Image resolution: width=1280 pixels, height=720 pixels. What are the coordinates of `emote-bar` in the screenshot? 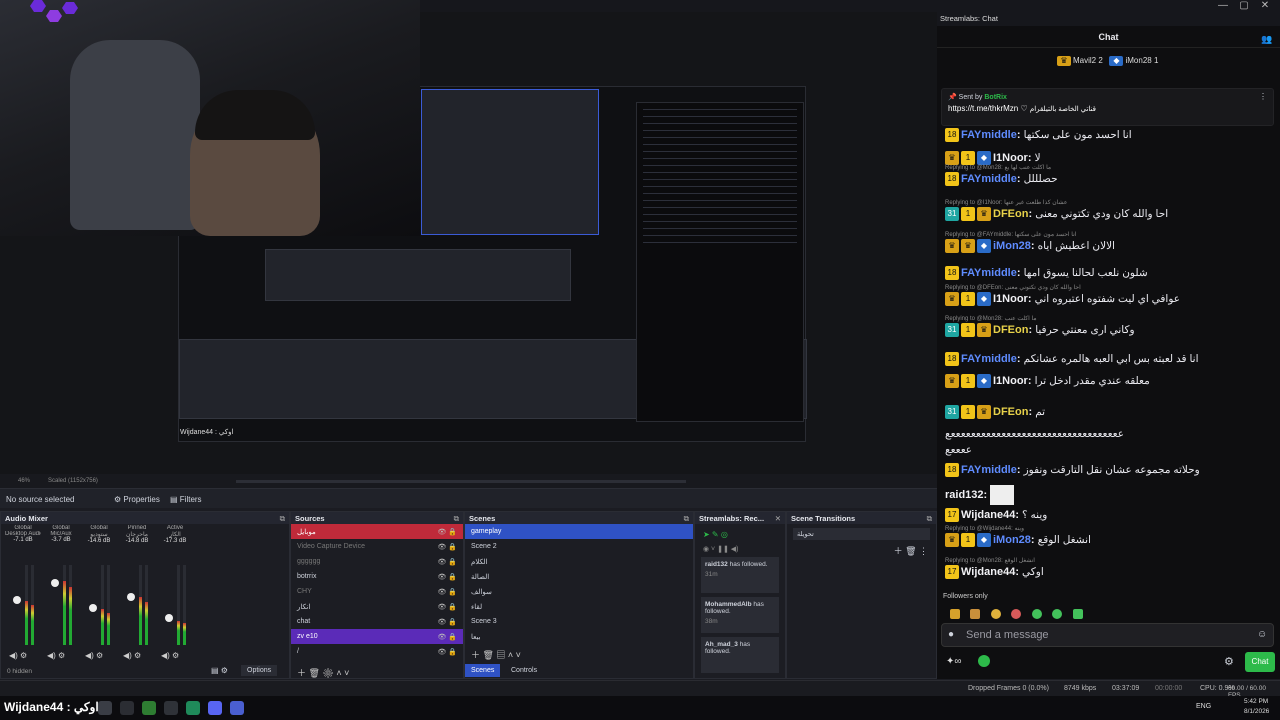 It's located at (1030, 612).